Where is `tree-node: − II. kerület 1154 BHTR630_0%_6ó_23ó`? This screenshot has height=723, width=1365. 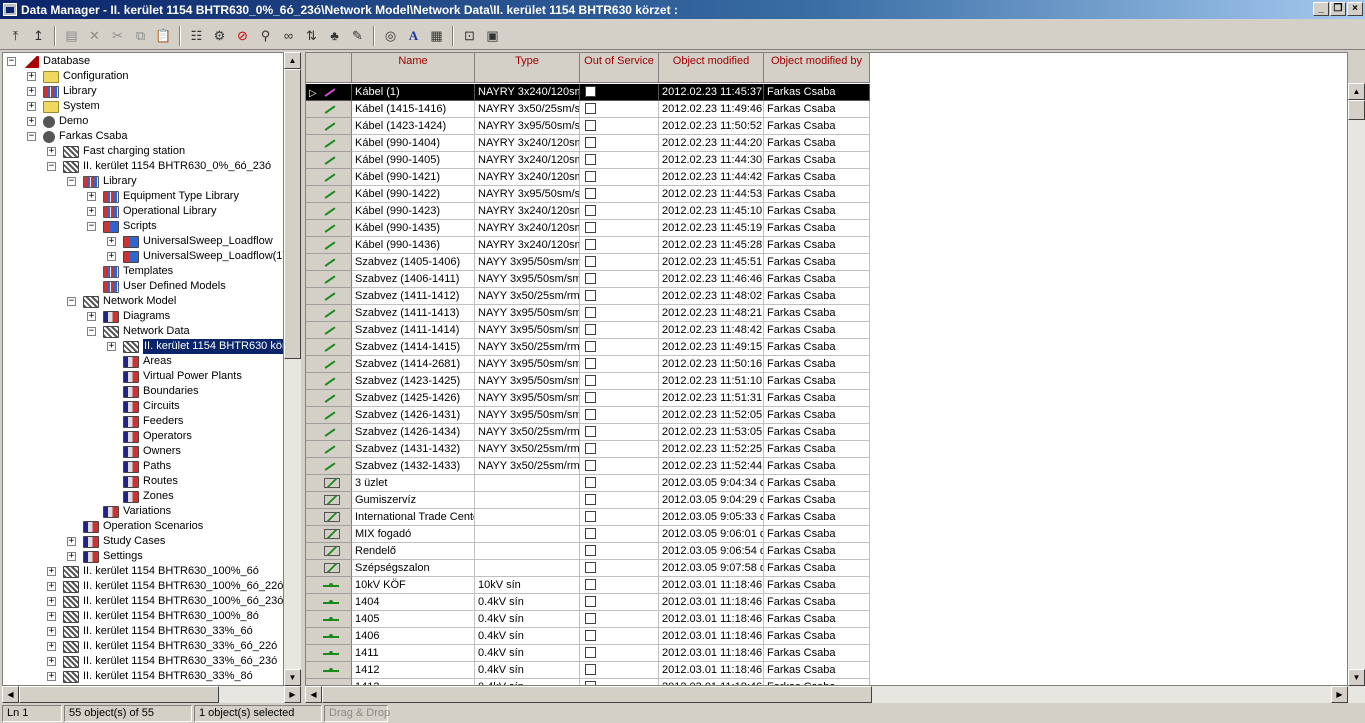
tree-node: − II. kerület 1154 BHTR630_0%_6ó_23ó is located at coordinates (137, 166).